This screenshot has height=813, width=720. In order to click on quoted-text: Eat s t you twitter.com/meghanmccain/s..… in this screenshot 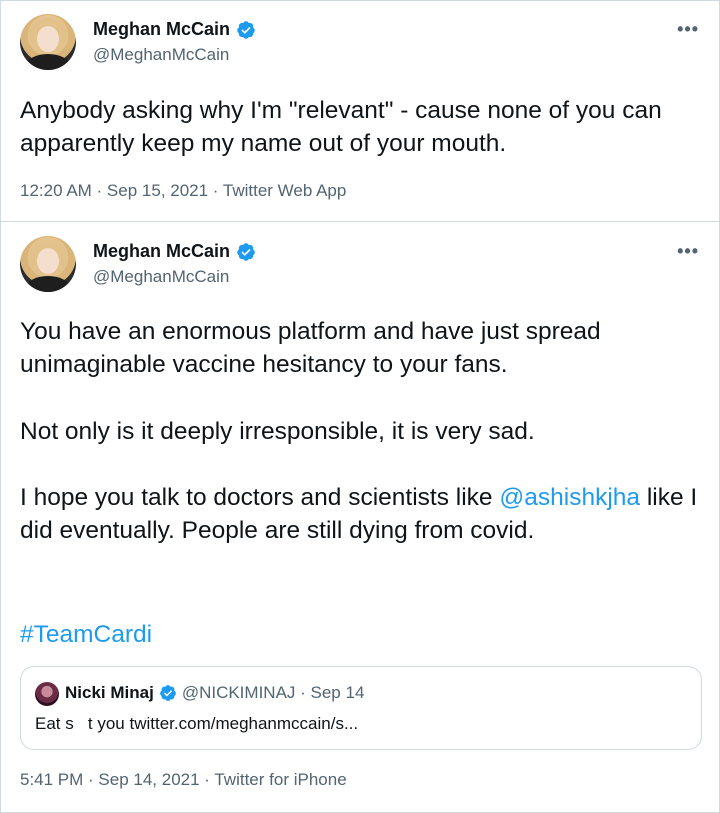, I will do `click(197, 723)`.